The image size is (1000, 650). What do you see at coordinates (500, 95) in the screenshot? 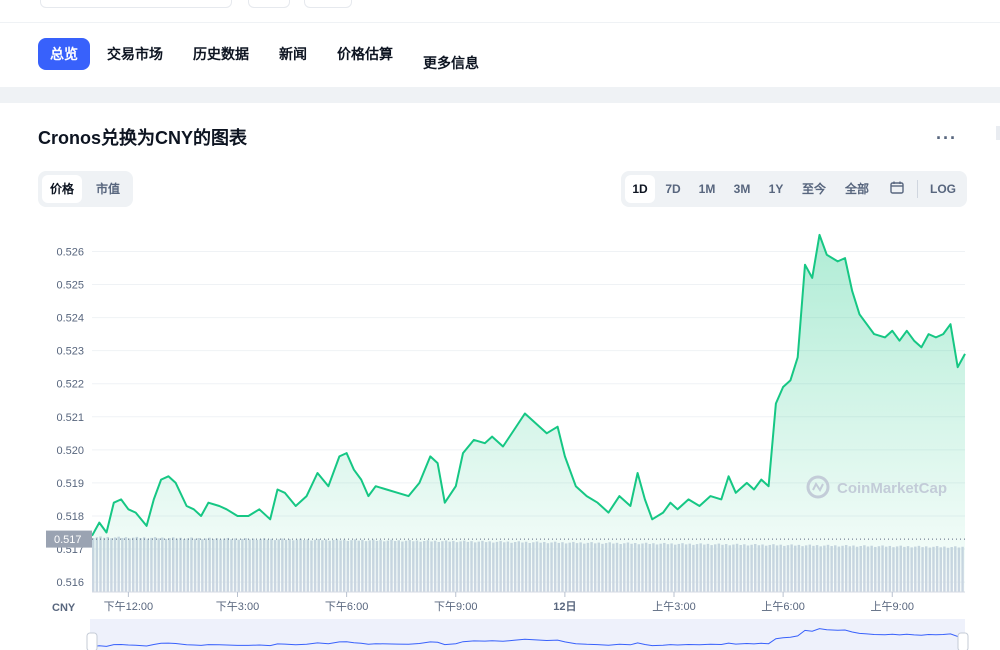
I see `section-divider` at bounding box center [500, 95].